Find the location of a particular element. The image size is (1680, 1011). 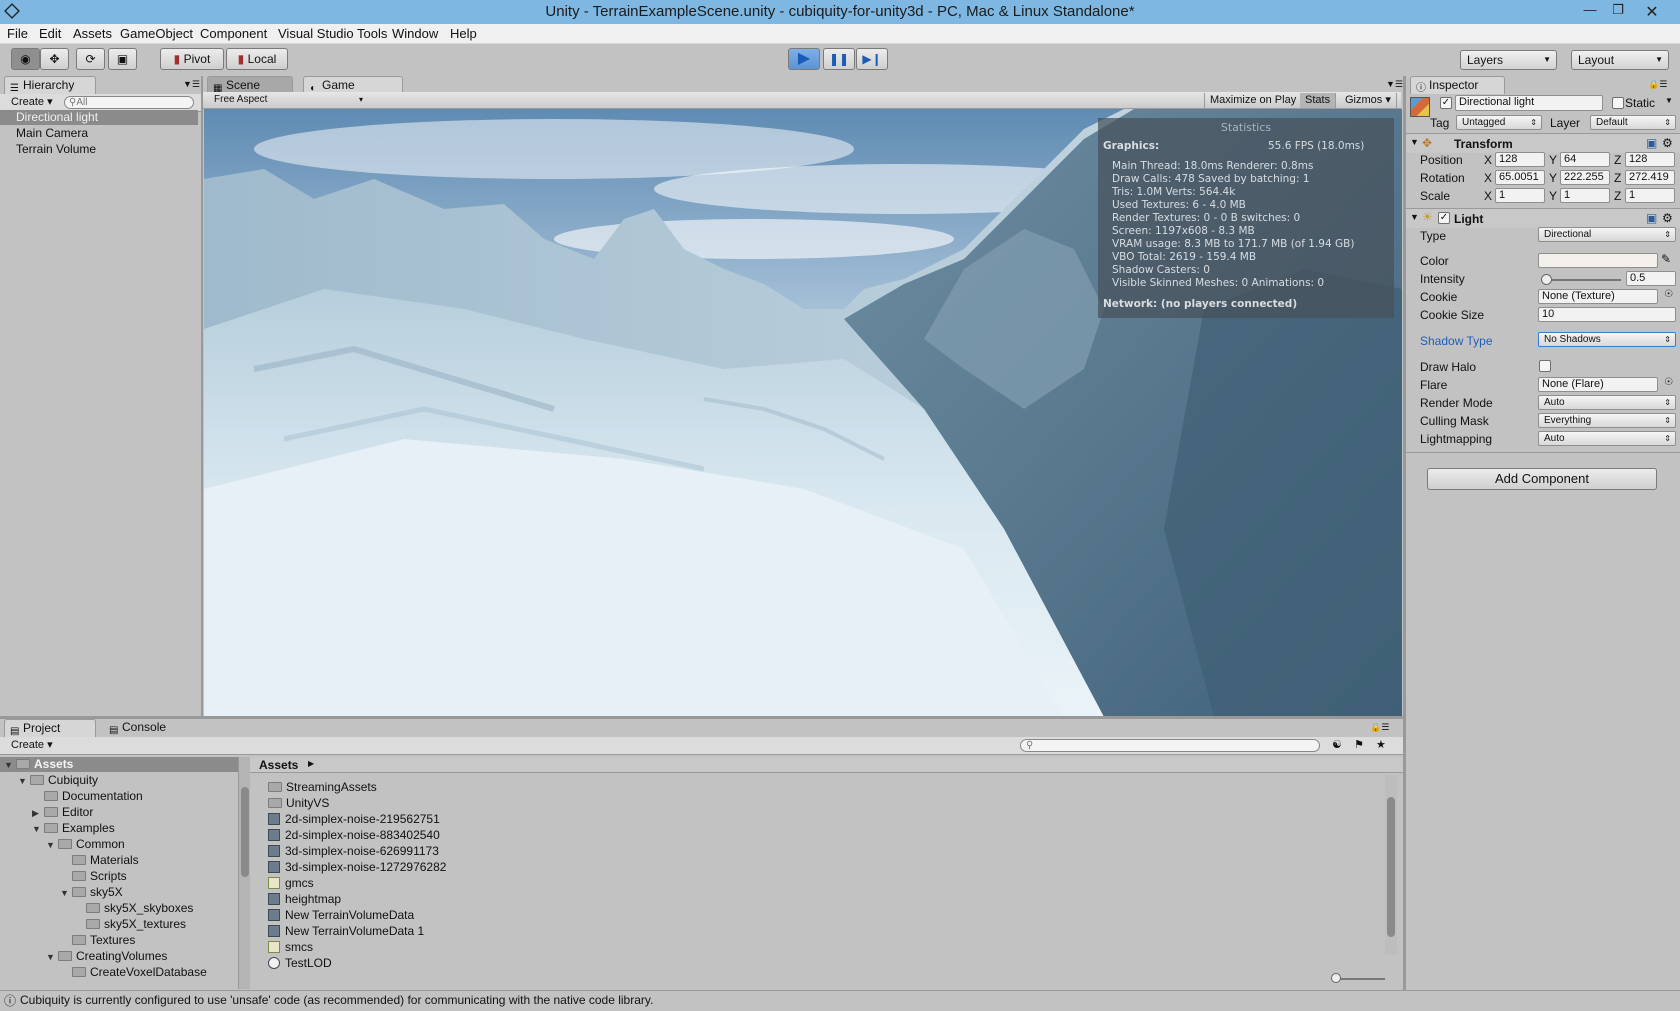

filter-type-icon: ☯ is located at coordinates (1337, 744).